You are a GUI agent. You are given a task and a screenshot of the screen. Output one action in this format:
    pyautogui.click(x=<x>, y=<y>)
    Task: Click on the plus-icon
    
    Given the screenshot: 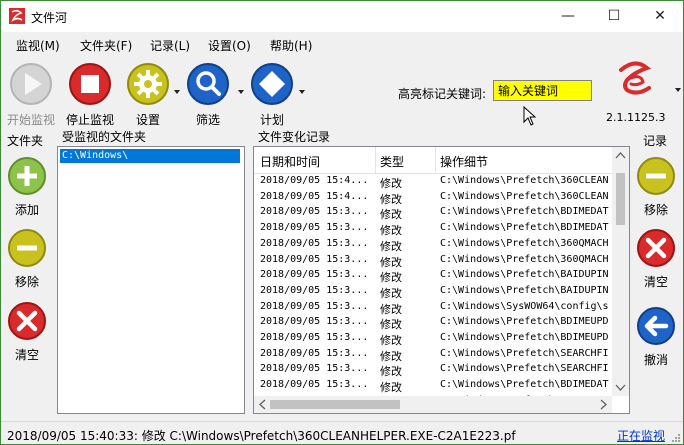 What is the action you would take?
    pyautogui.click(x=27, y=176)
    